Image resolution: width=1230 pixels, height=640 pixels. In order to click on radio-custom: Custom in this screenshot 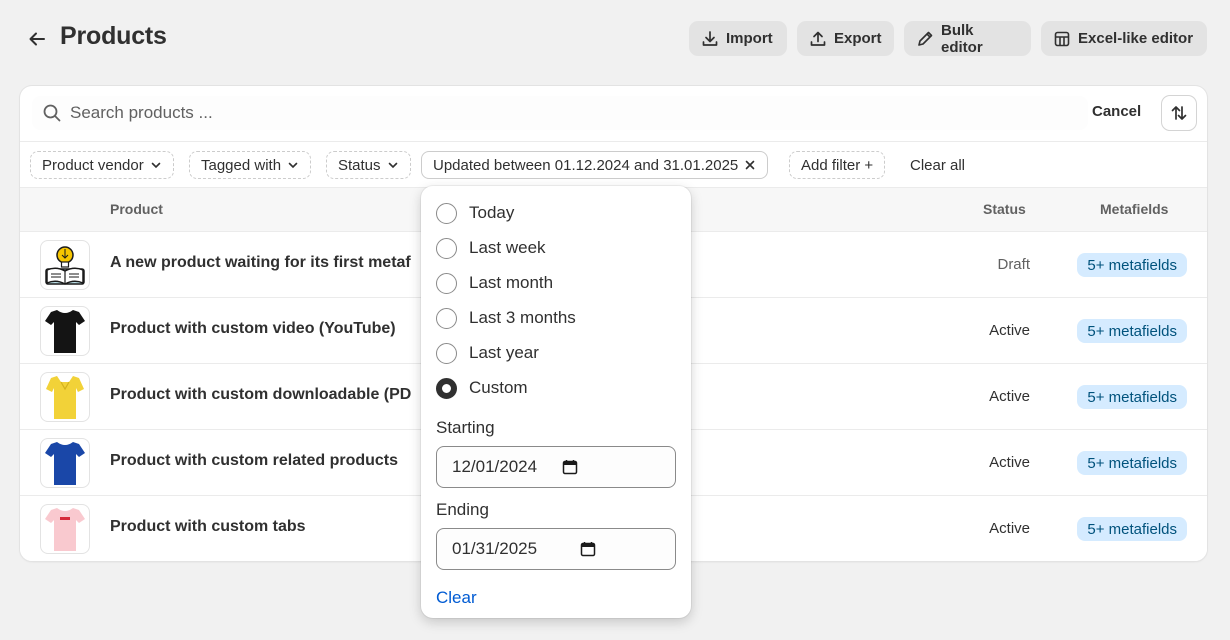, I will do `click(482, 388)`.